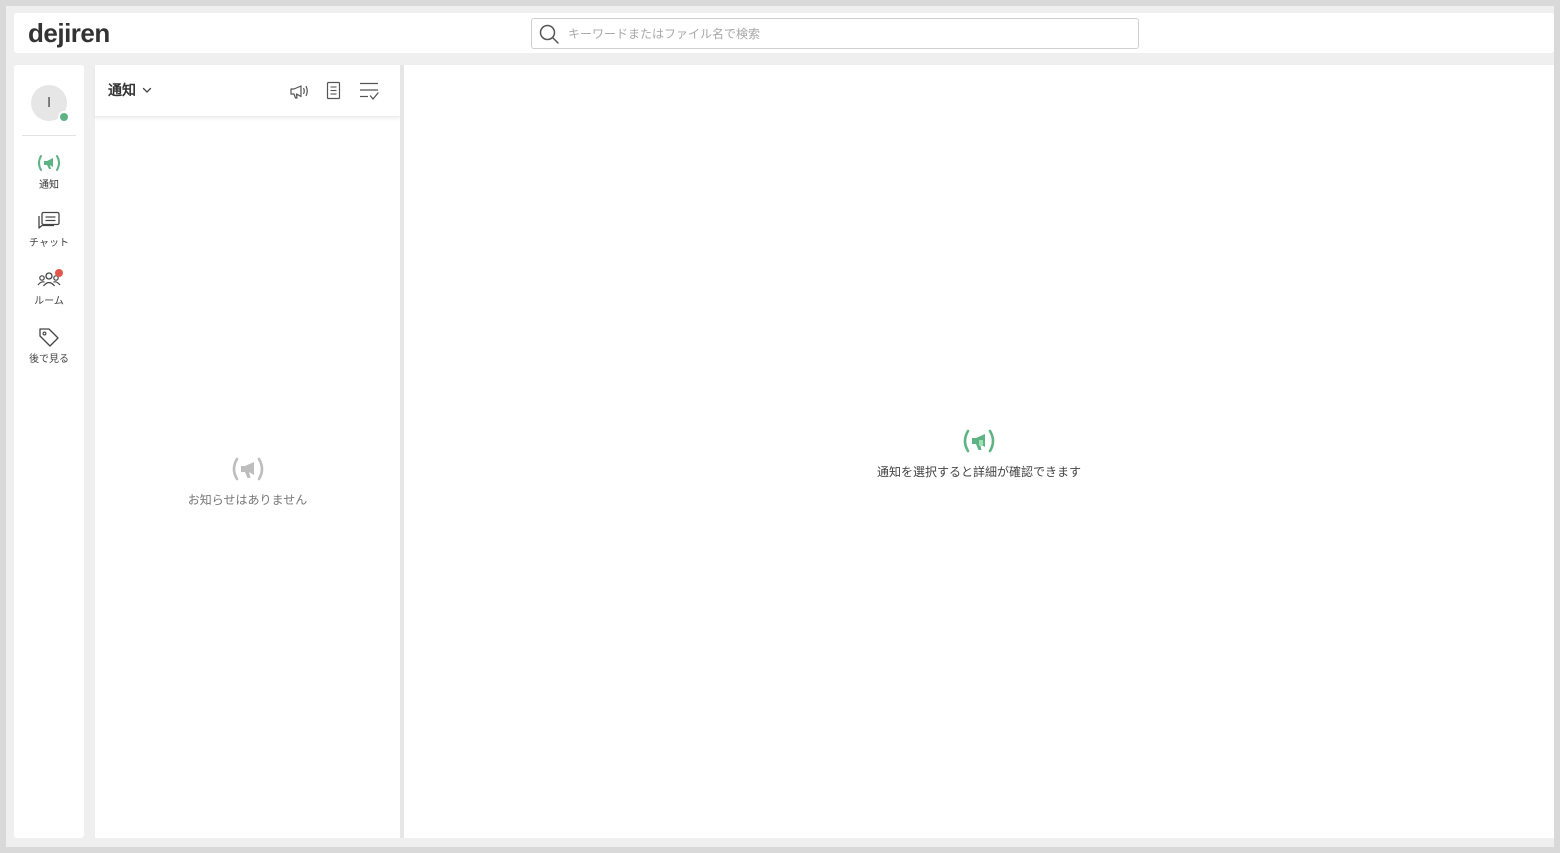  I want to click on avatar: I, so click(50, 104).